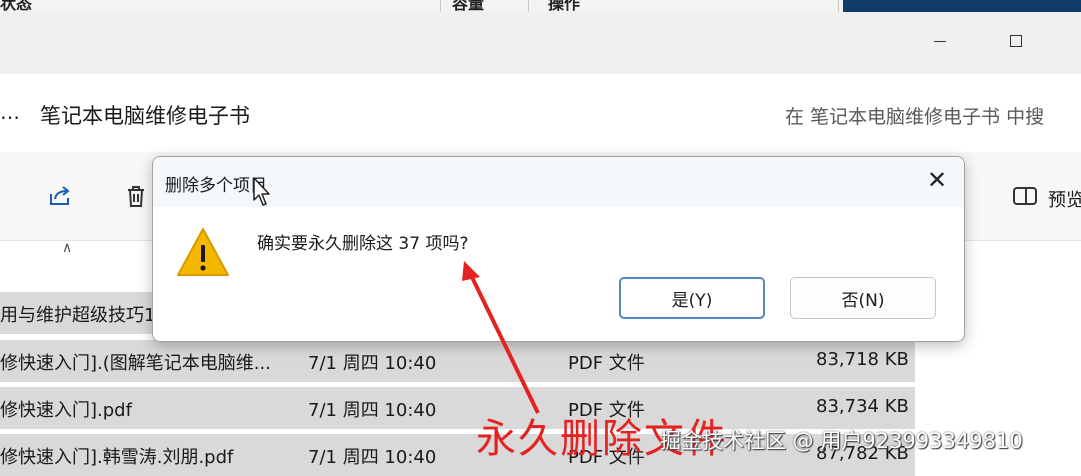 The height and width of the screenshot is (476, 1081). Describe the element at coordinates (67, 248) in the screenshot. I see `sort-chevron-up-icon: ∧` at that location.